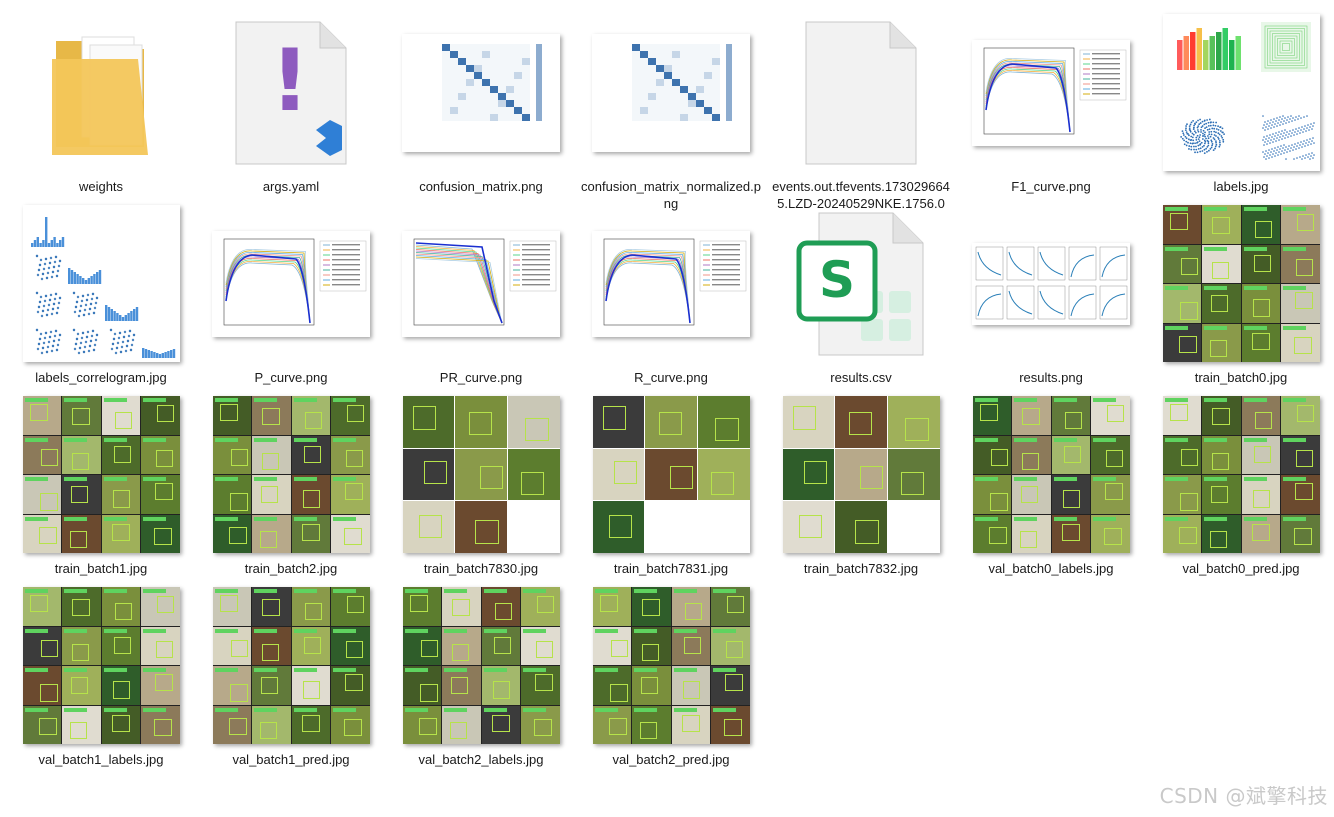 Image resolution: width=1334 pixels, height=817 pixels. Describe the element at coordinates (291, 759) in the screenshot. I see `file-name-label: val_batch1_pred.jpg` at that location.